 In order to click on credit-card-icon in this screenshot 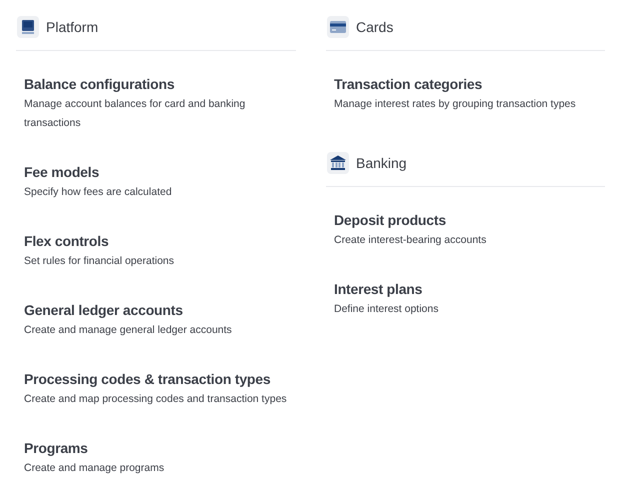, I will do `click(338, 27)`.